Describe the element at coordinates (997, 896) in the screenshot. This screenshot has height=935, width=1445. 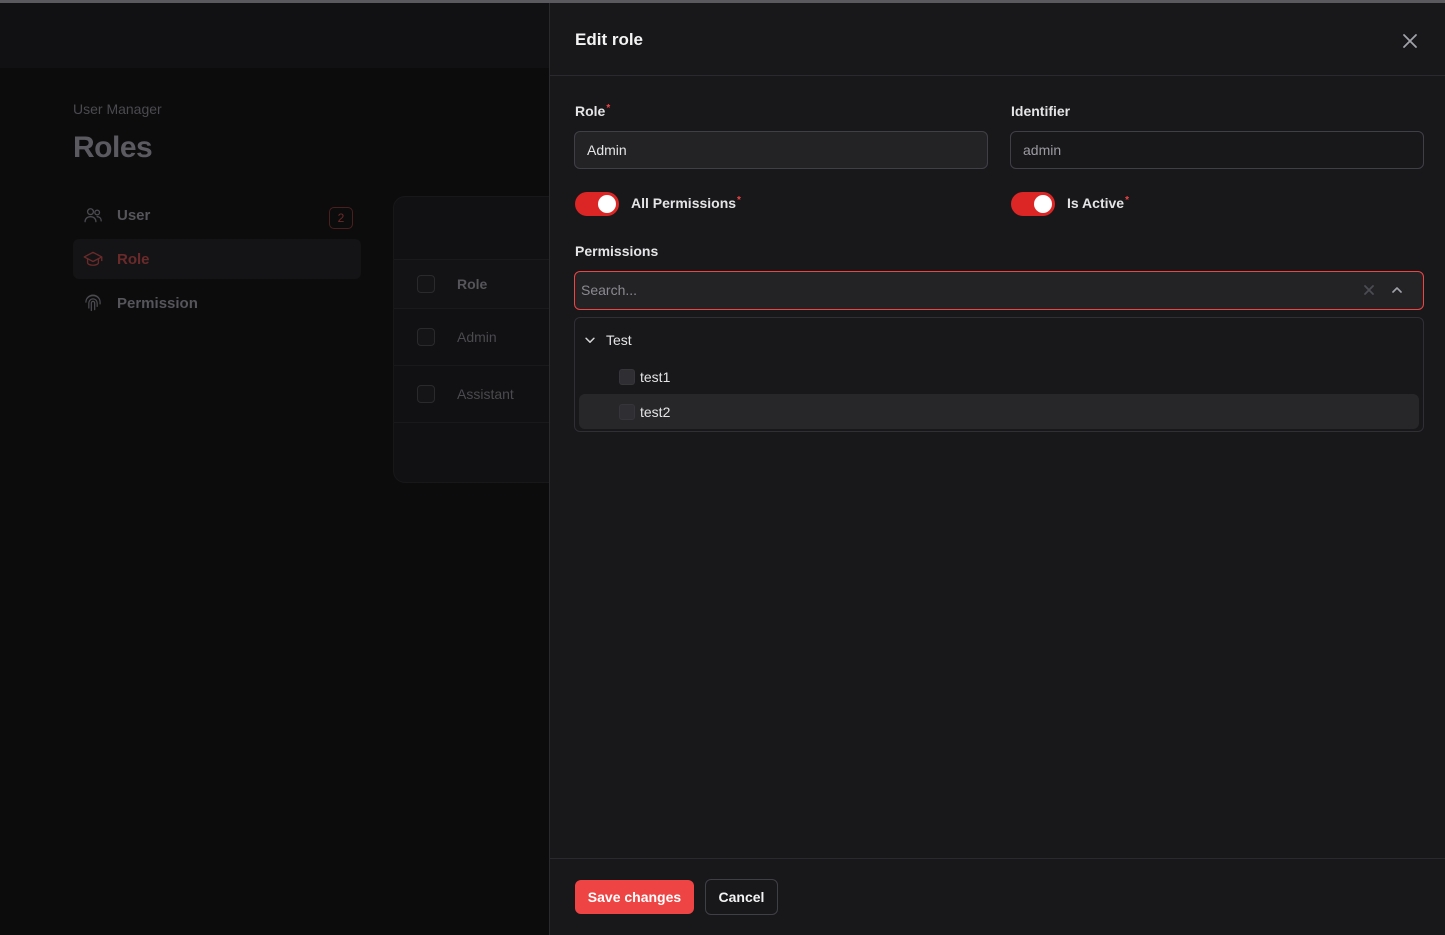
I see `drawer-footer: Save changes Cancel` at that location.